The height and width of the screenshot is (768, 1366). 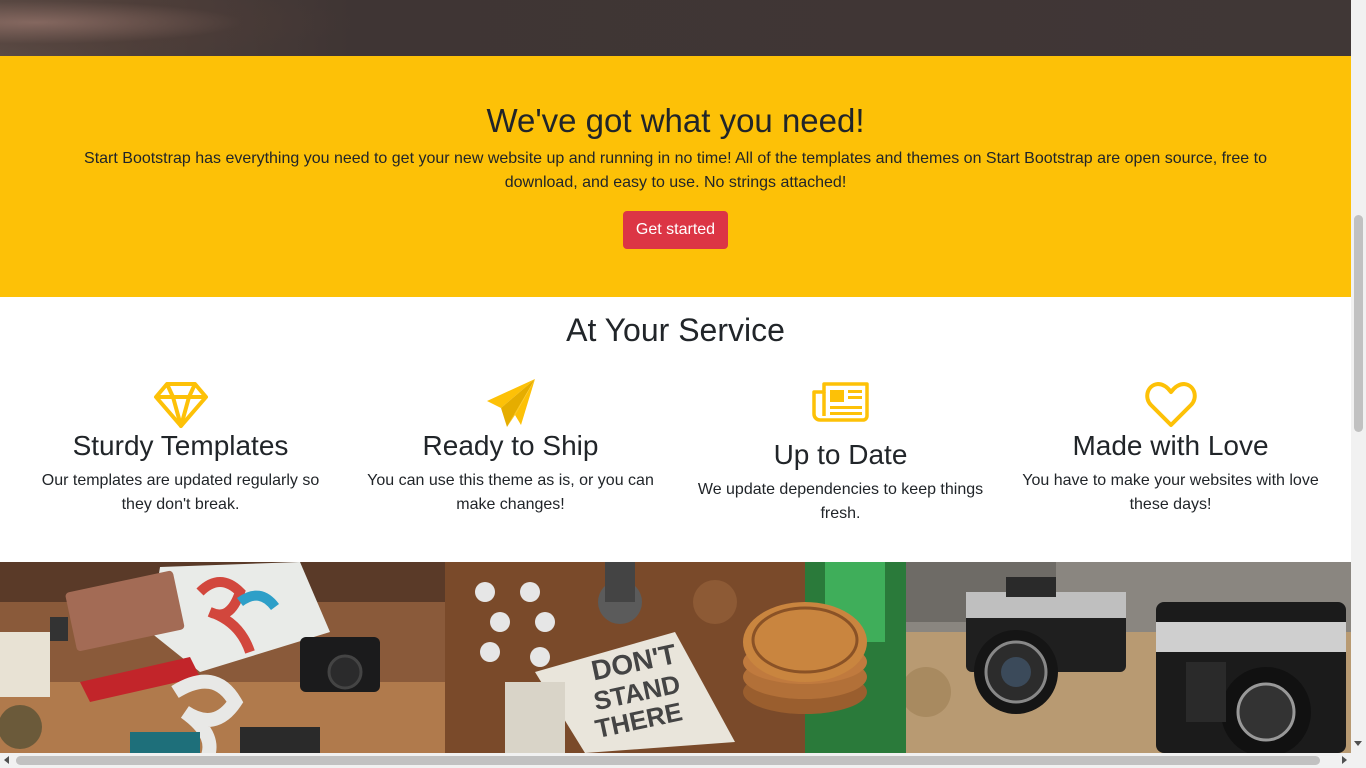 What do you see at coordinates (1358, 323) in the screenshot?
I see `vertical-scrollbar-thumb` at bounding box center [1358, 323].